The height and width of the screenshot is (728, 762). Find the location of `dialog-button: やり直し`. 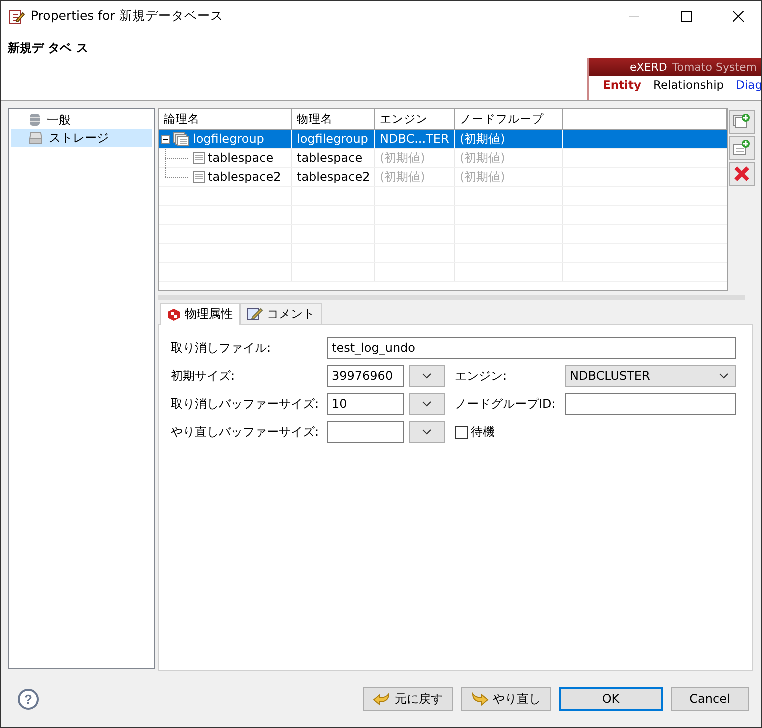

dialog-button: やり直し is located at coordinates (506, 699).